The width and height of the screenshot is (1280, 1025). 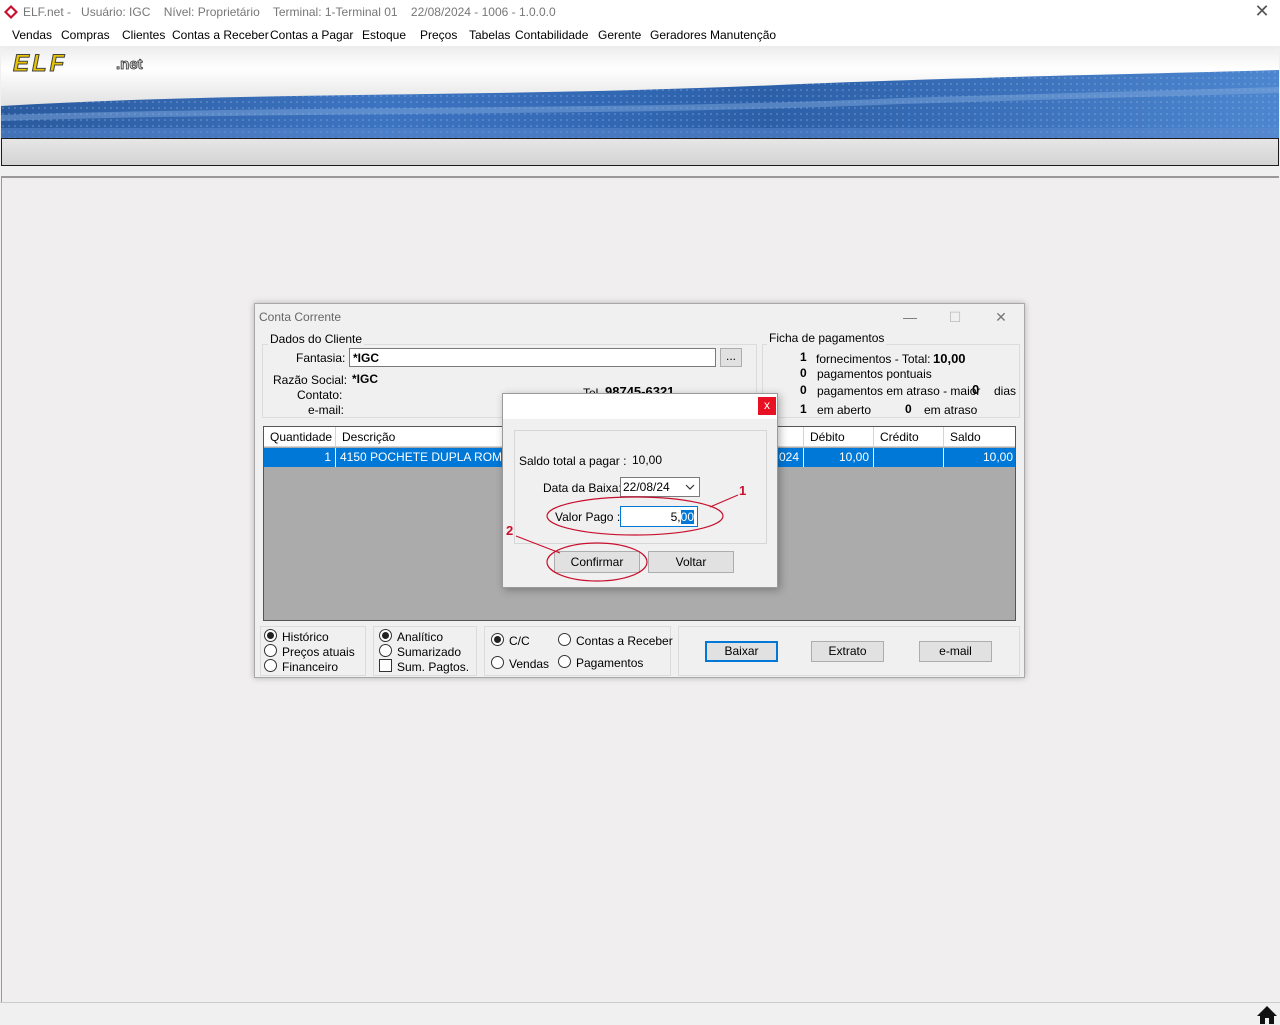 I want to click on annotation-ellipse-confirmar, so click(x=597, y=562).